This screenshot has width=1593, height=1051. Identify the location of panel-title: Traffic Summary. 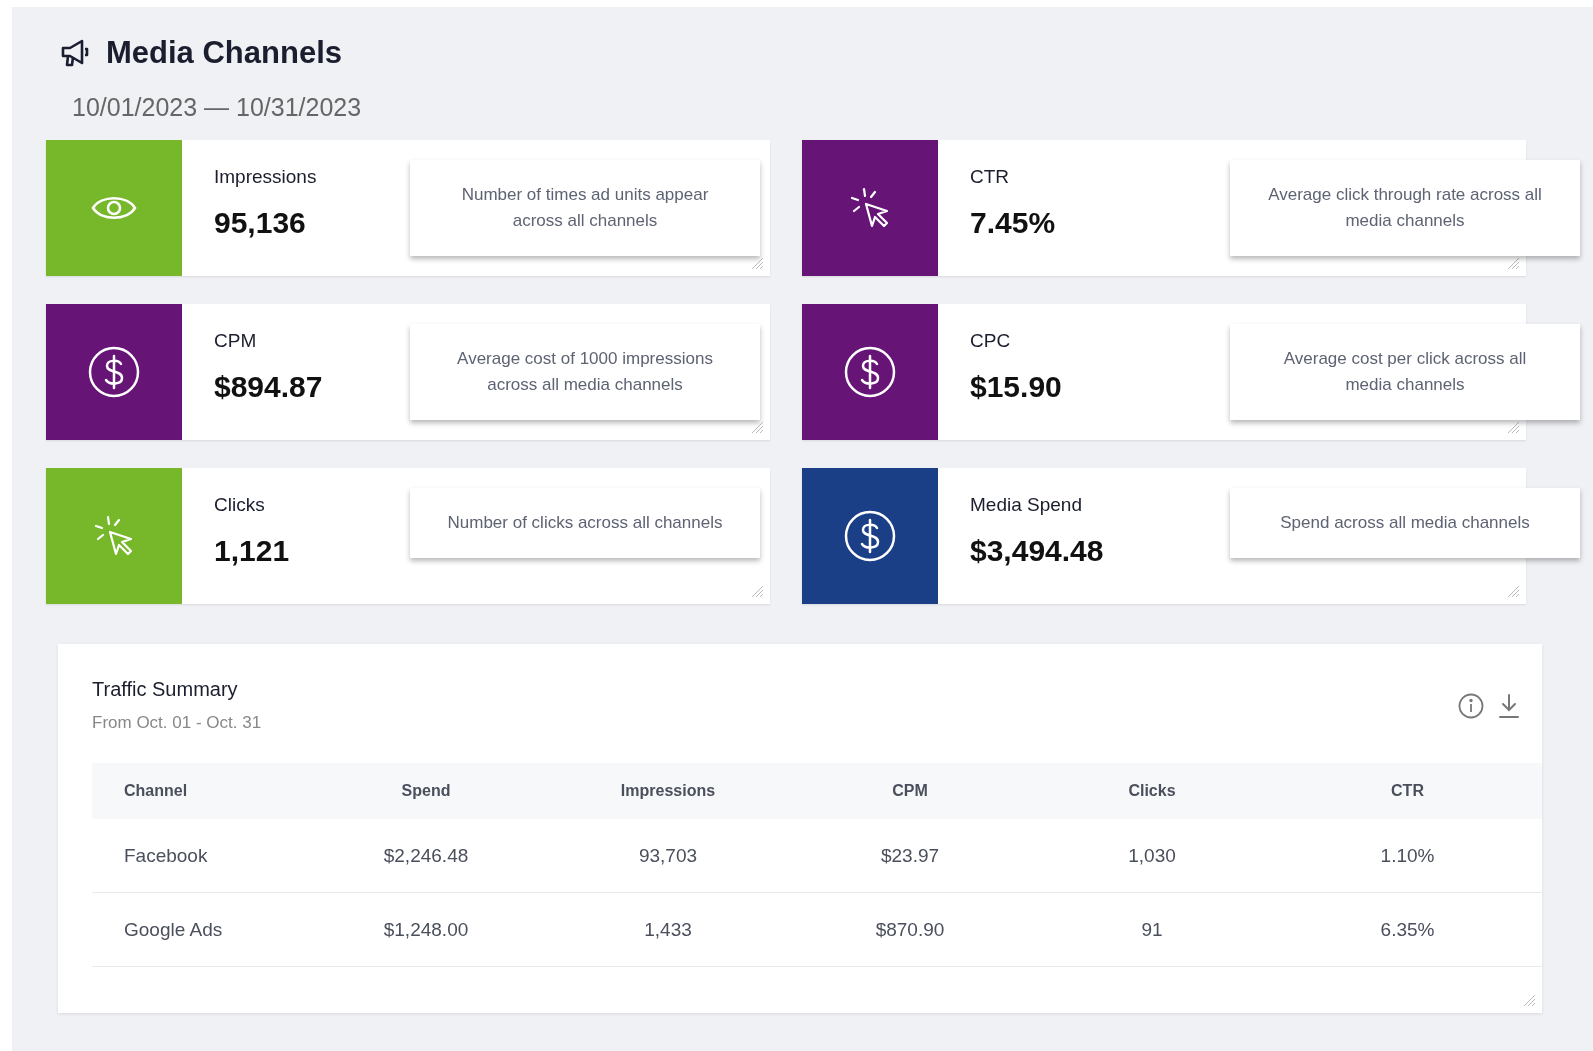
(165, 689).